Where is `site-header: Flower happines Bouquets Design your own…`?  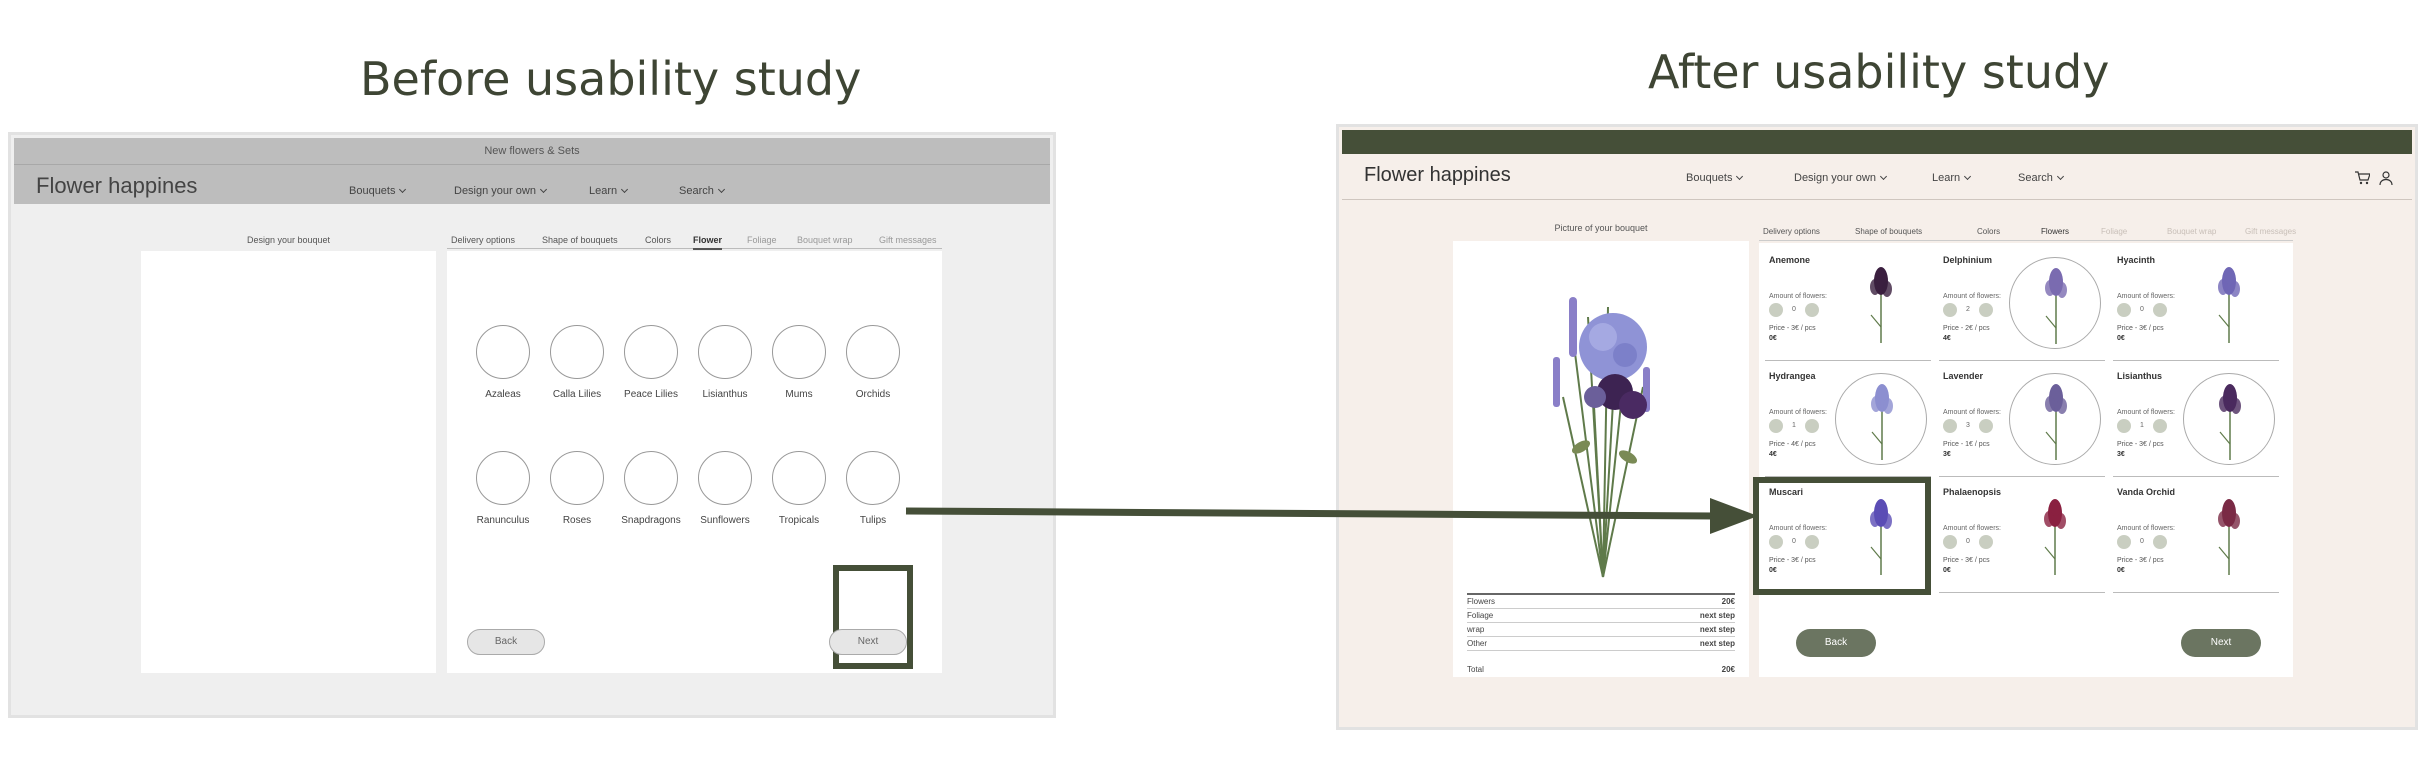 site-header: Flower happines Bouquets Design your own… is located at coordinates (1877, 177).